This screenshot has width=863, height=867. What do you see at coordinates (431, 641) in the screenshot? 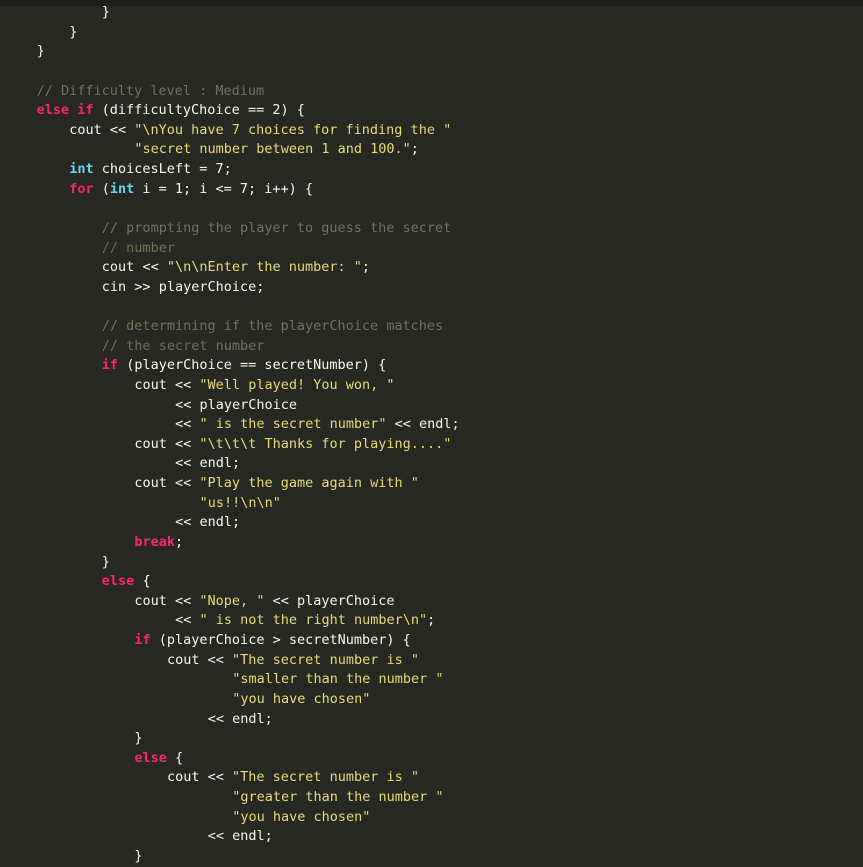
I see `code-line: if (playerChoice > secretNumber) {` at bounding box center [431, 641].